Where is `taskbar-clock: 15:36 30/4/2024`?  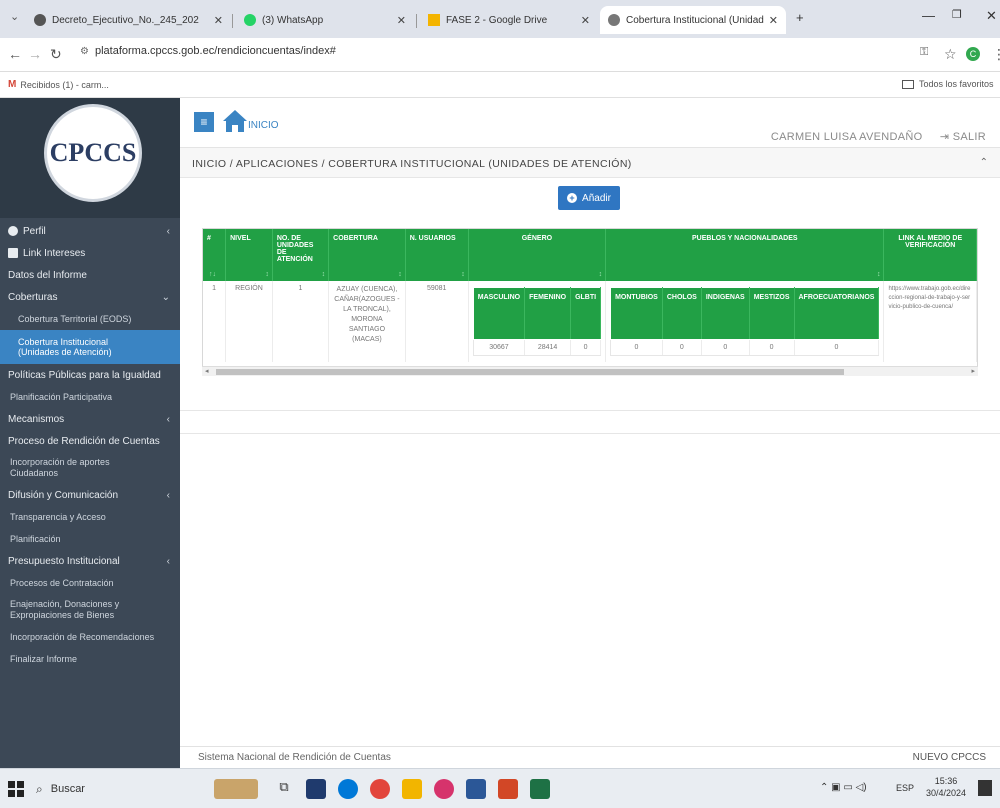
taskbar-clock: 15:36 30/4/2024 is located at coordinates (946, 787).